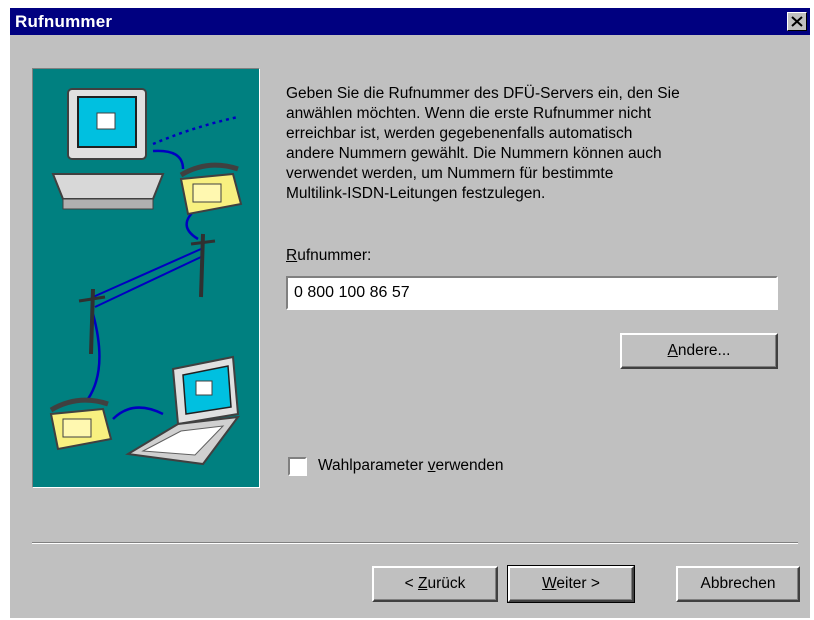 The height and width of the screenshot is (620, 814). What do you see at coordinates (297, 466) in the screenshot?
I see `dialing-rules-checkbox` at bounding box center [297, 466].